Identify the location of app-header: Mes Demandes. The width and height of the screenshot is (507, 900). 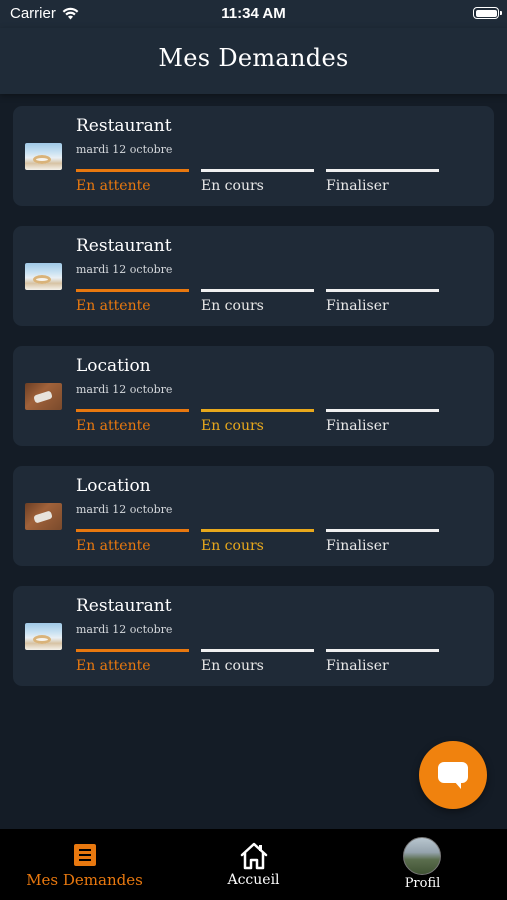
(253, 61).